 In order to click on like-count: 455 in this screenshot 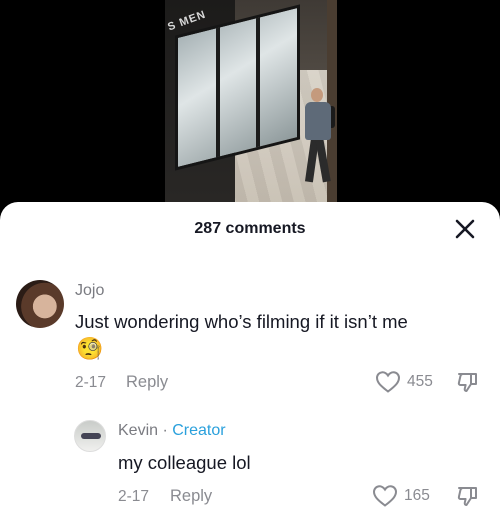, I will do `click(420, 381)`.